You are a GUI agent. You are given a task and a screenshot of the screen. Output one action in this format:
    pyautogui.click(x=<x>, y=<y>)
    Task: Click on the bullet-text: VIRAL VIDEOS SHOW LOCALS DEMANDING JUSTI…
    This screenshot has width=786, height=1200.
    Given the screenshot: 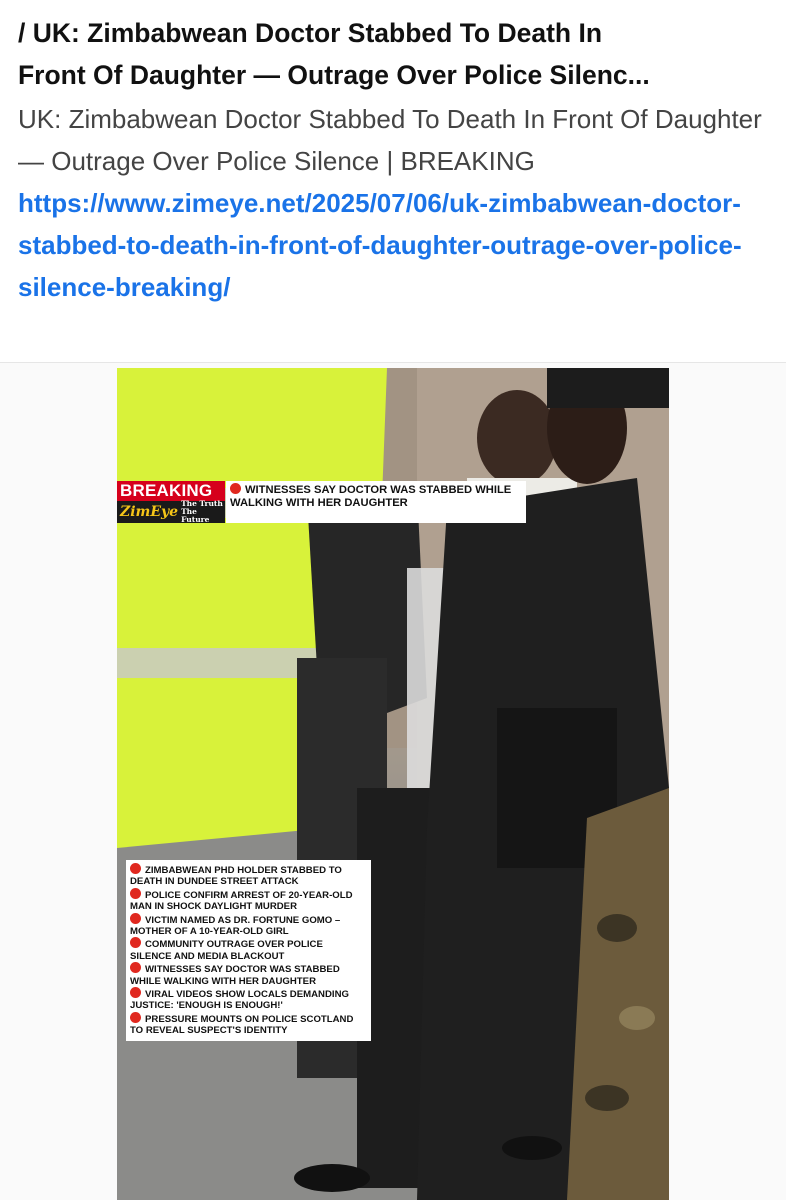 What is the action you would take?
    pyautogui.click(x=239, y=1000)
    